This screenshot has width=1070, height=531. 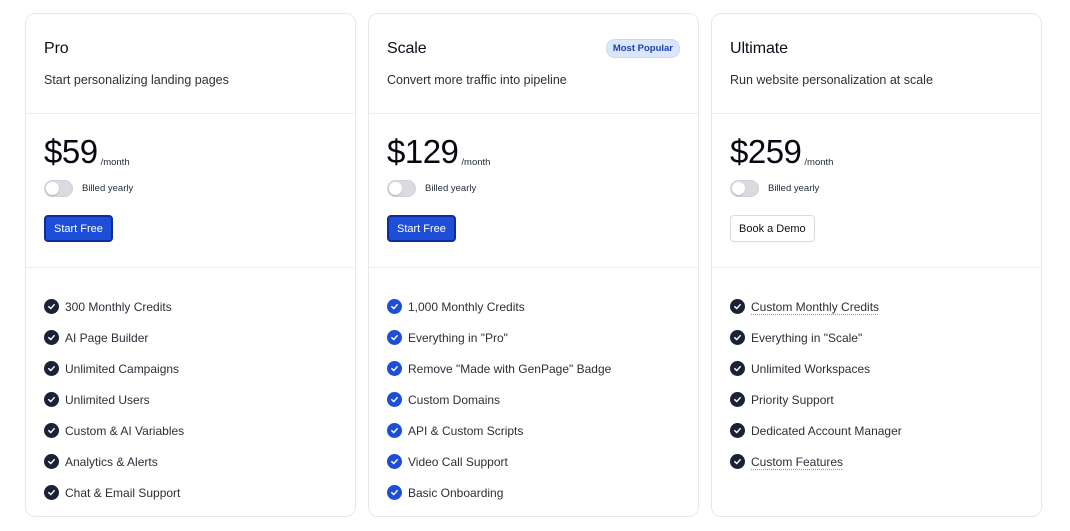 I want to click on feature-item: Remove "Made with GenPage" Badge, so click(x=499, y=368).